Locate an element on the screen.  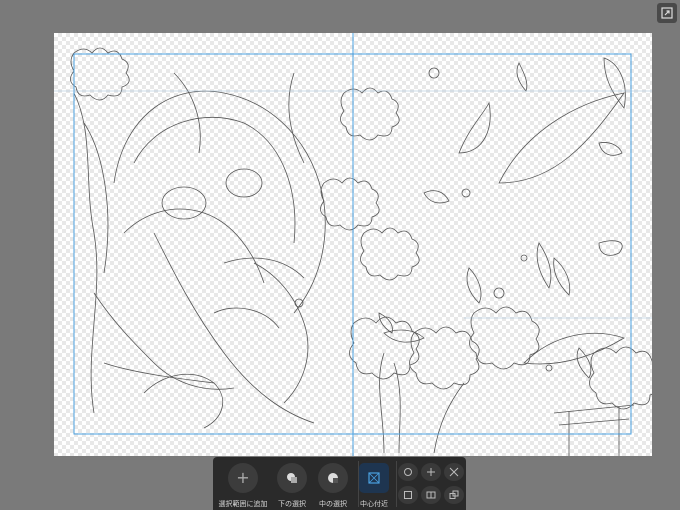
move-icon is located at coordinates (431, 472).